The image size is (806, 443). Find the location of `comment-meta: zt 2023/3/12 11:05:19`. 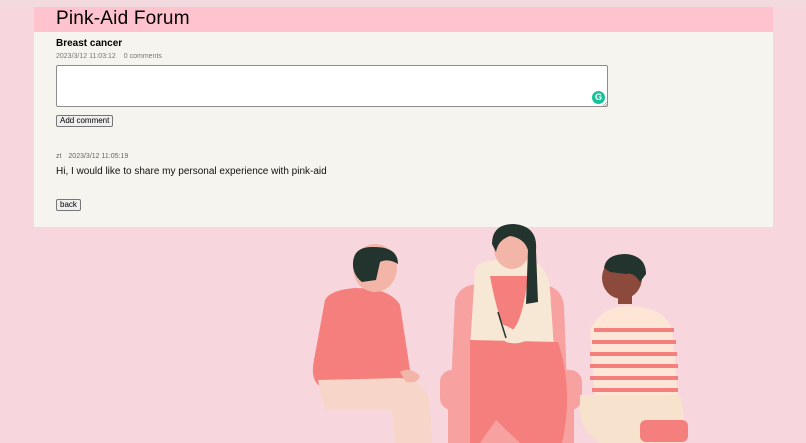

comment-meta: zt 2023/3/12 11:05:19 is located at coordinates (92, 156).